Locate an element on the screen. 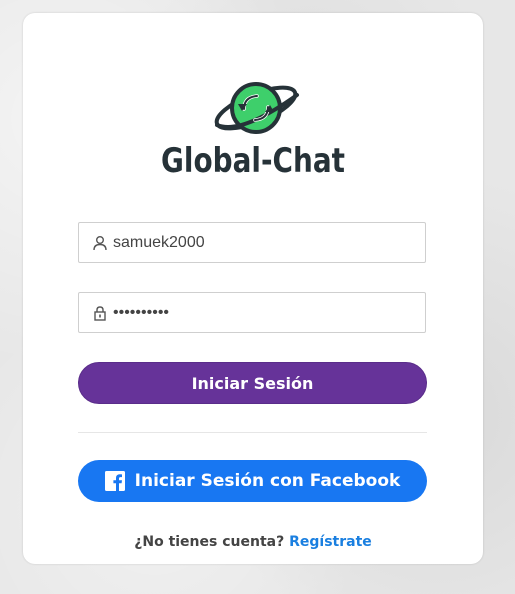  username-input is located at coordinates (263, 242).